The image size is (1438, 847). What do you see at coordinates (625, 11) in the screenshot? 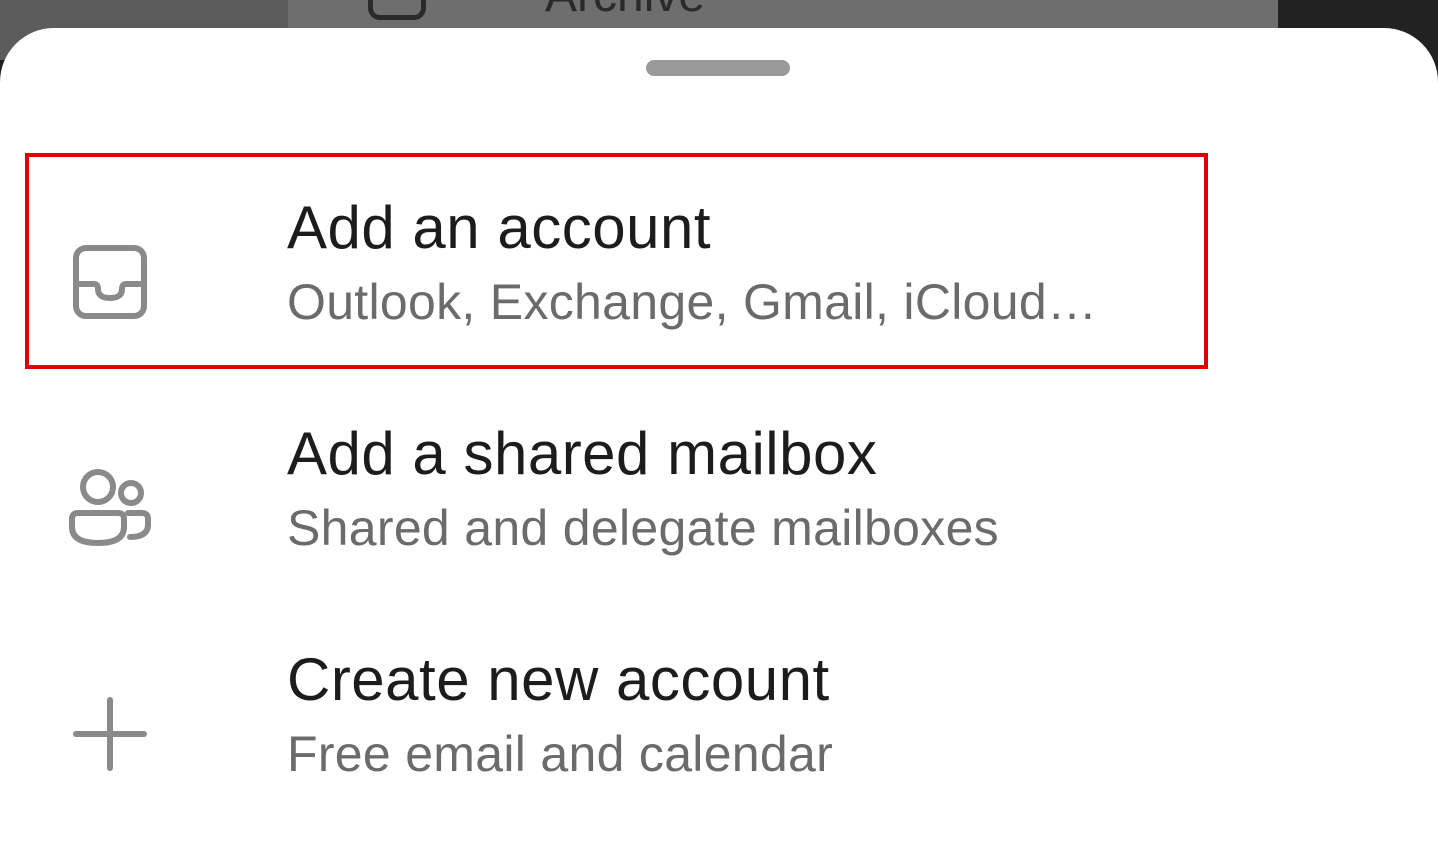
I see `background-archive-label: Archive` at bounding box center [625, 11].